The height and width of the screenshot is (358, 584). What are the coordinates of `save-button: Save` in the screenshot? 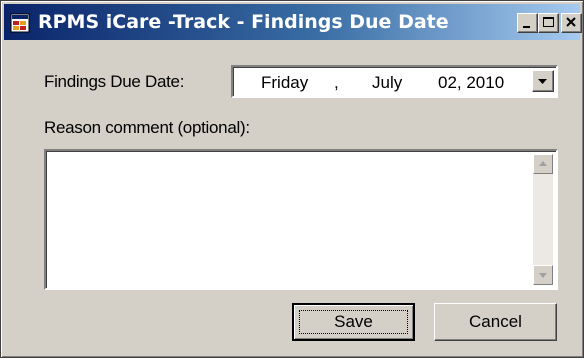 It's located at (353, 322).